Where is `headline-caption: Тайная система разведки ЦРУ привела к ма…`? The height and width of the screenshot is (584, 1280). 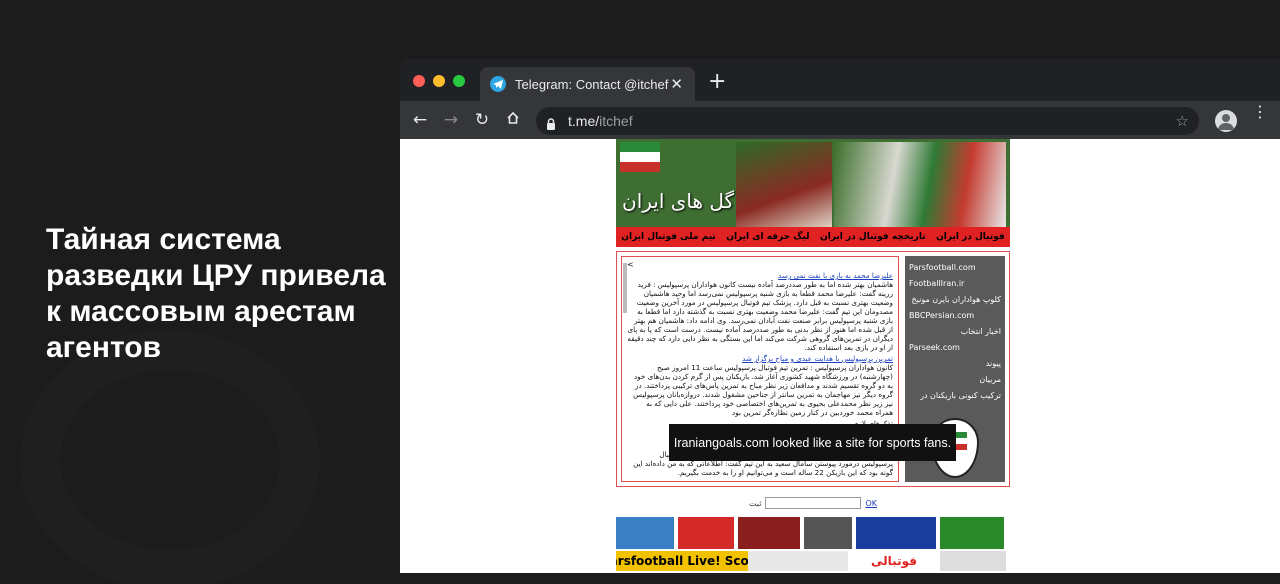
headline-caption: Тайная система разведки ЦРУ привела к ма… is located at coordinates (216, 293).